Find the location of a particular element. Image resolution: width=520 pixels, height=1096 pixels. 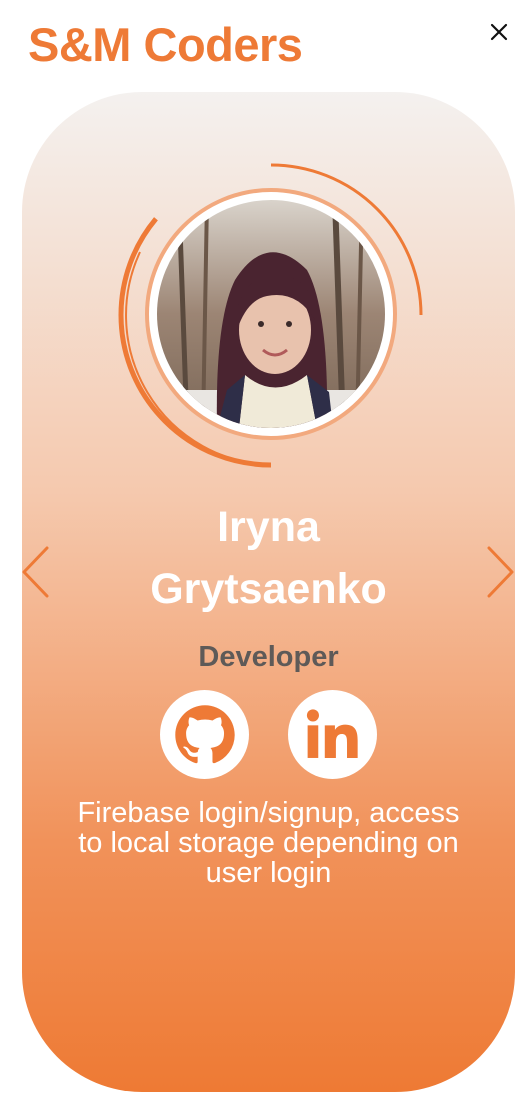

avatar-frame is located at coordinates (271, 314).